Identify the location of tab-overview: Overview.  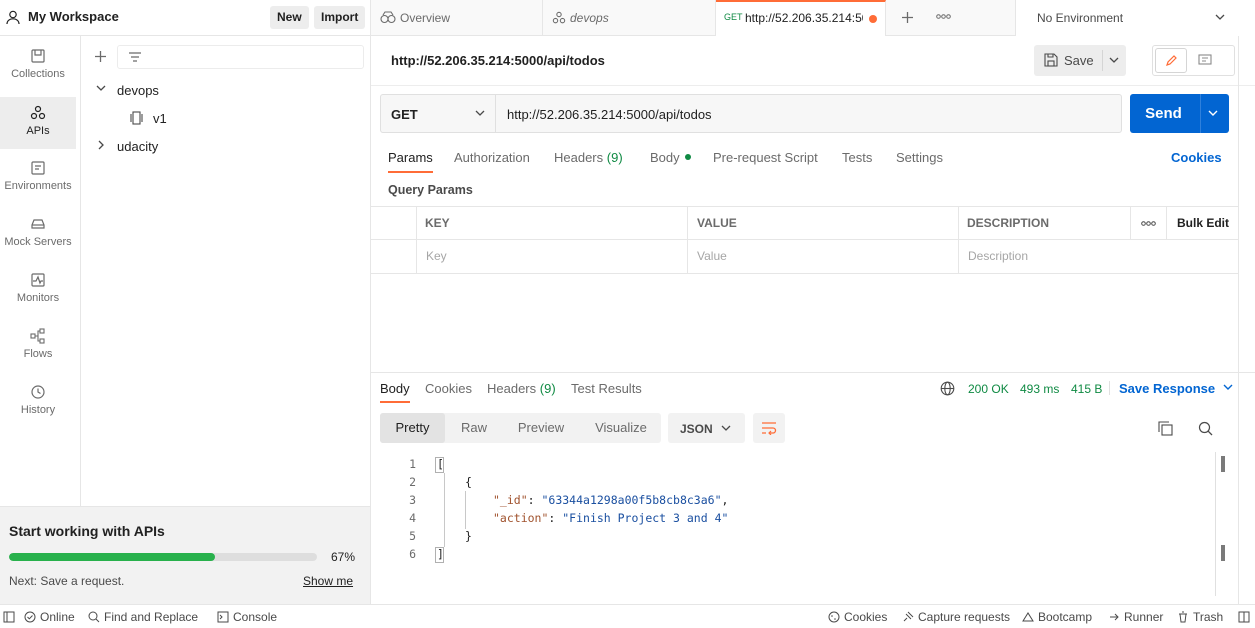
(457, 18).